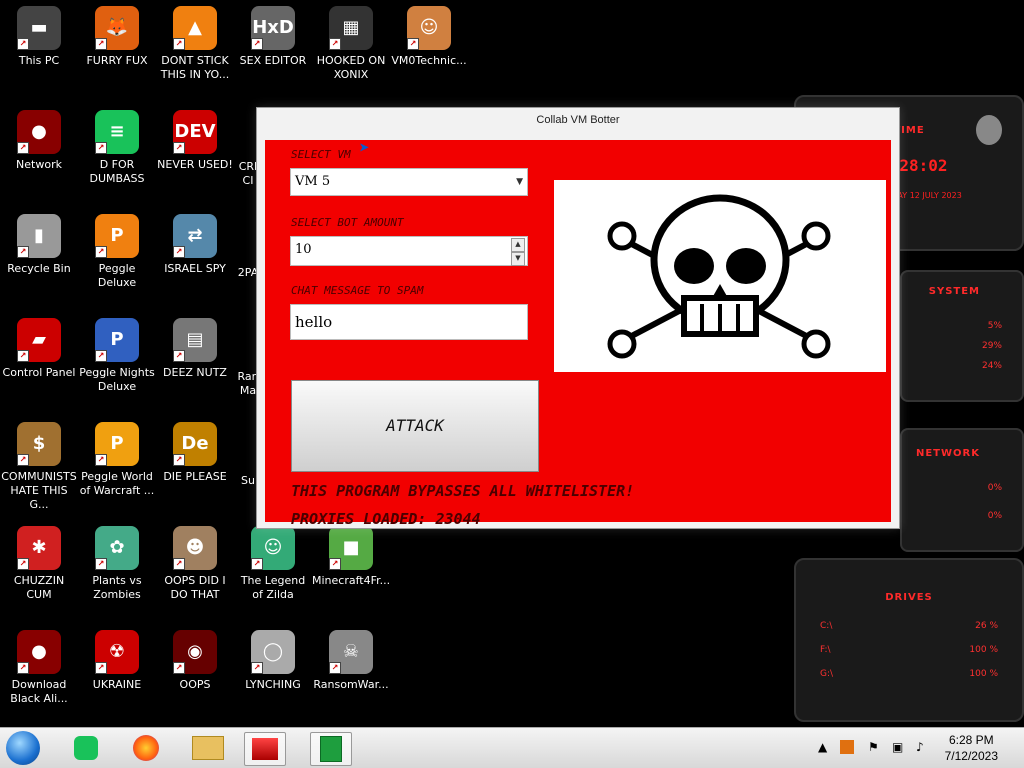  What do you see at coordinates (117, 548) in the screenshot?
I see `desktop-app-icon: ✿ ↗` at bounding box center [117, 548].